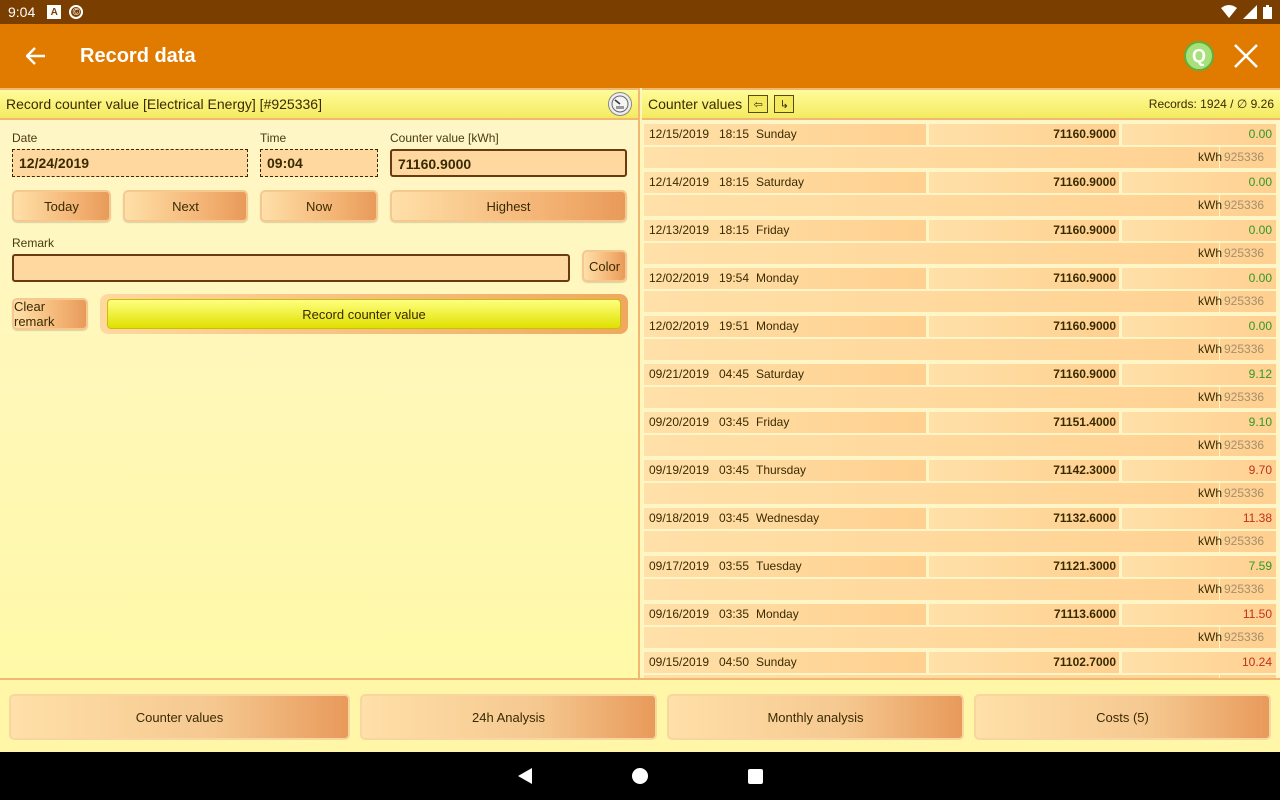  Describe the element at coordinates (319, 206) in the screenshot. I see `now-button: Now` at that location.